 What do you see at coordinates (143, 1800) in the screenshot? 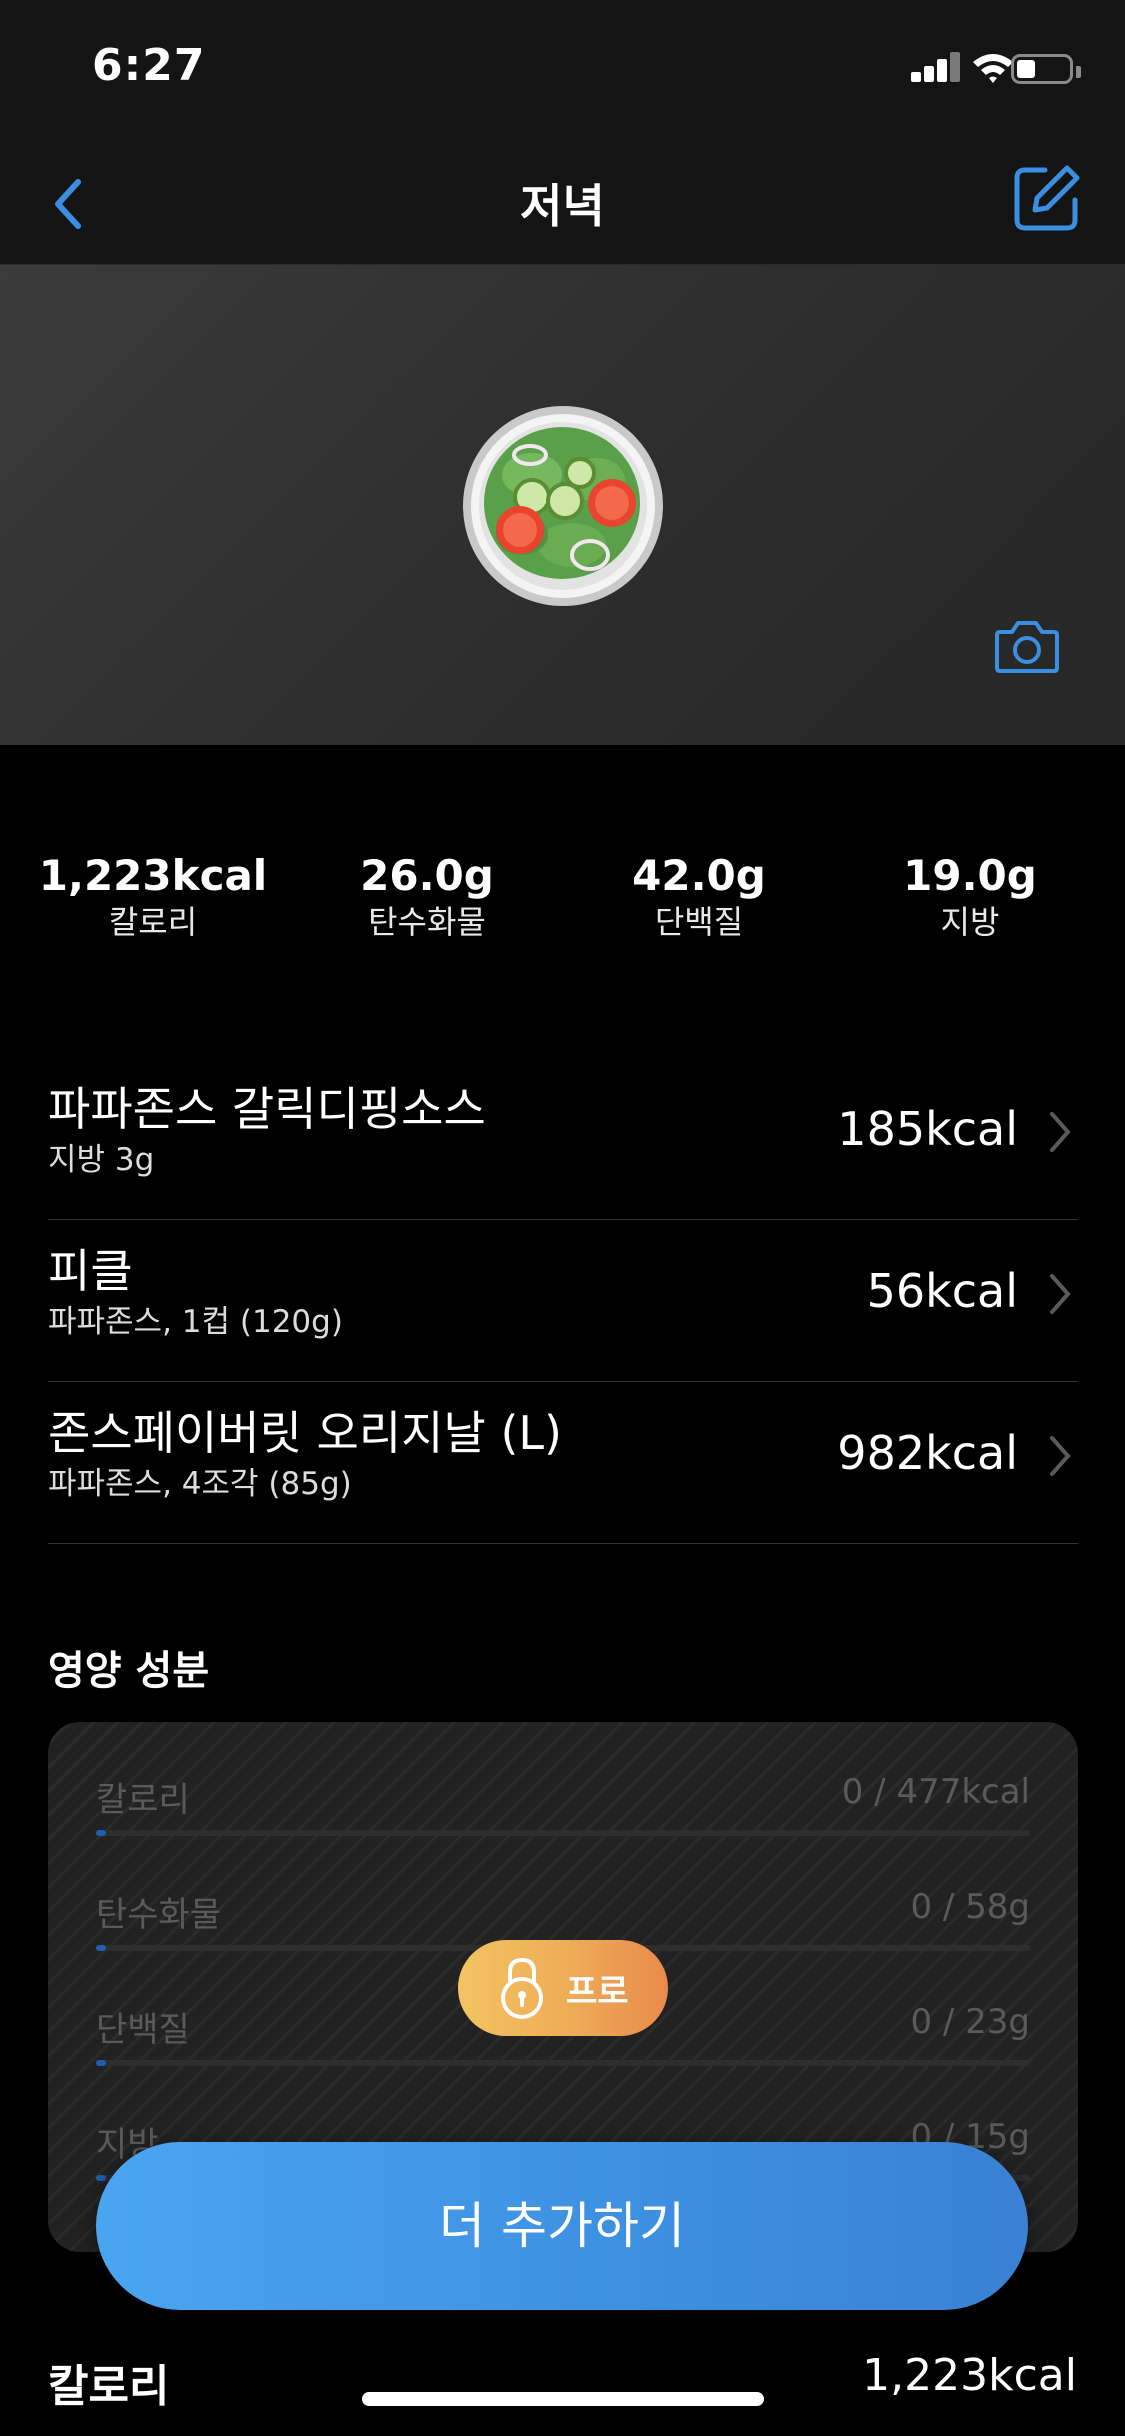
I see `nutrition-label: 칼로리` at bounding box center [143, 1800].